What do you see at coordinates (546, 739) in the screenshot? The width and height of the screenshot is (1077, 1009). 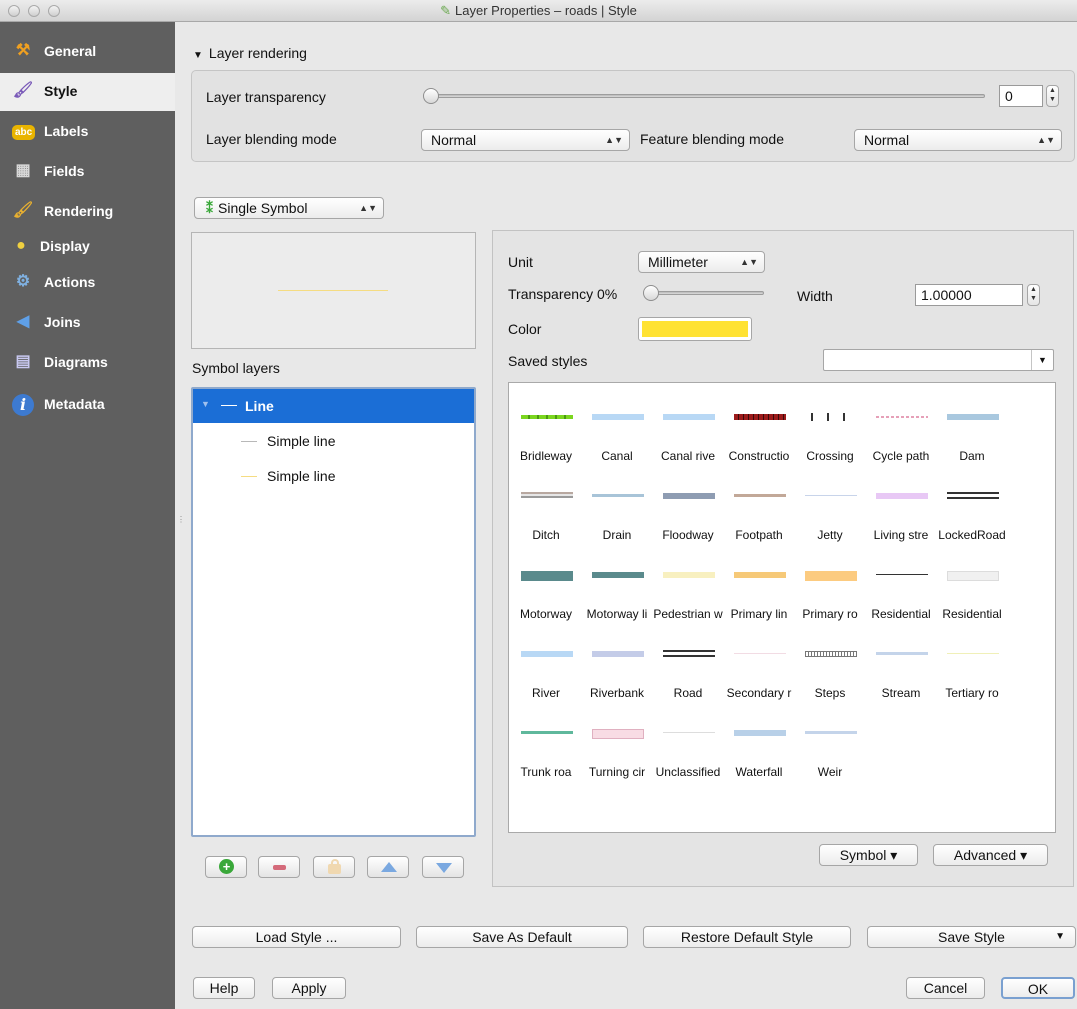 I see `style-item: Trunk roa` at bounding box center [546, 739].